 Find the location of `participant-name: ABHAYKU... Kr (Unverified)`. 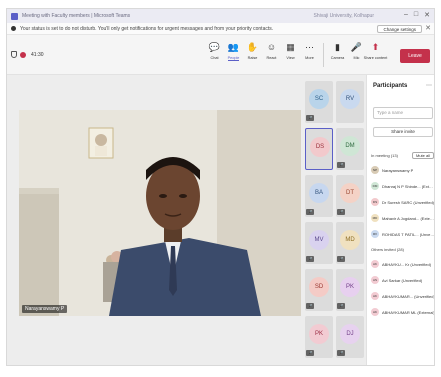

participant-name: ABHAYKU... Kr (Unverified) is located at coordinates (407, 264).